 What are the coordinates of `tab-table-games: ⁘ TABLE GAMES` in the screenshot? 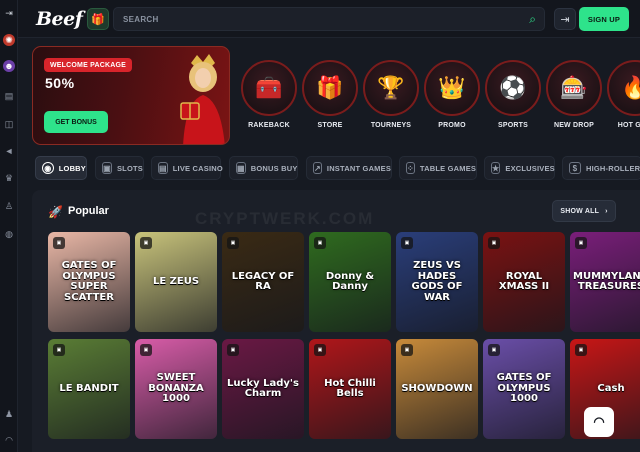 It's located at (438, 168).